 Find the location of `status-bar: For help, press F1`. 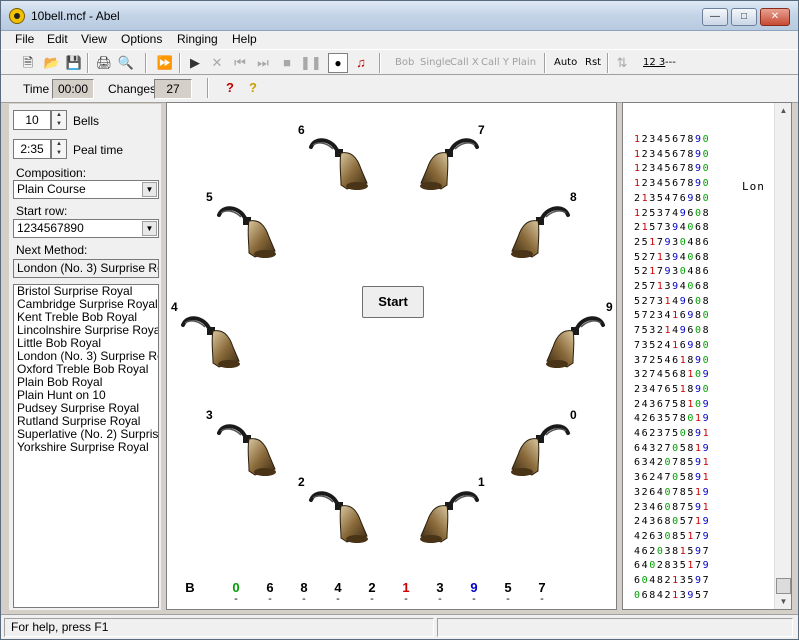

status-bar: For help, press F1 is located at coordinates (399, 626).